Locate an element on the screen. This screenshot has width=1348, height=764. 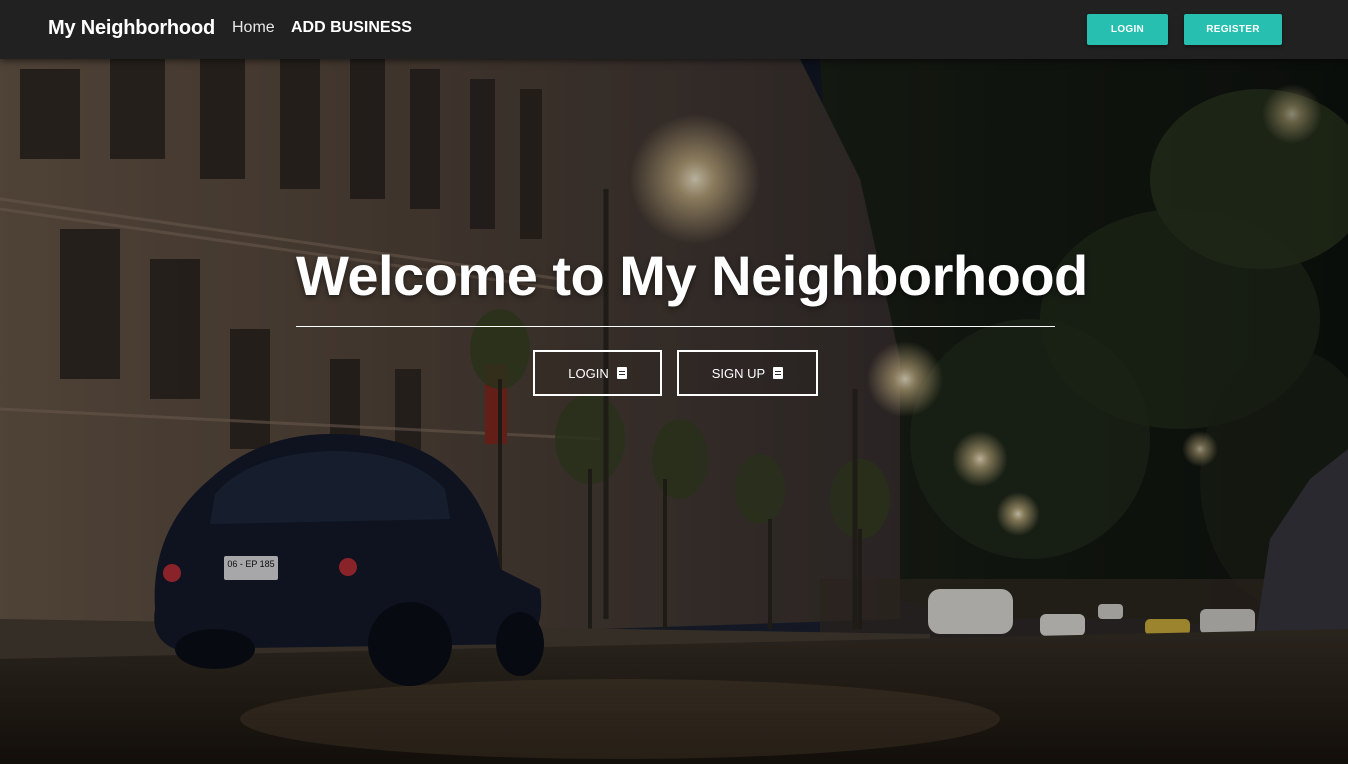
hero-signup-button: SIGN UP is located at coordinates (747, 373).